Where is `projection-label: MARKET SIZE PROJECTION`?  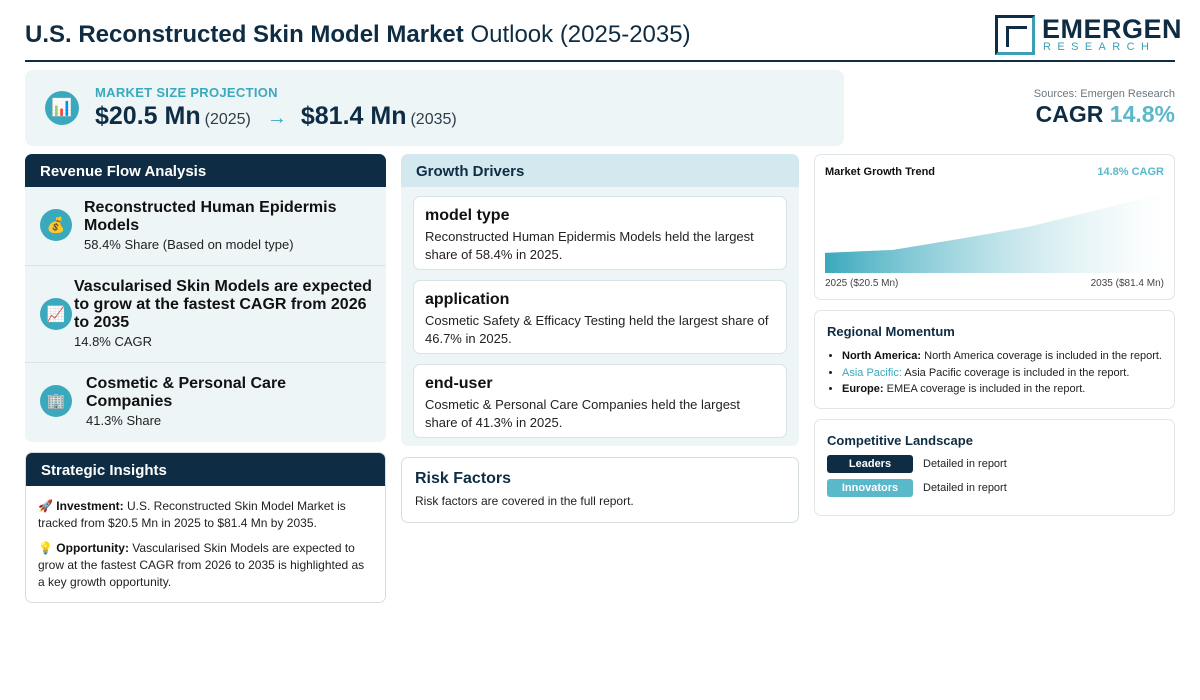 projection-label: MARKET SIZE PROJECTION is located at coordinates (186, 92).